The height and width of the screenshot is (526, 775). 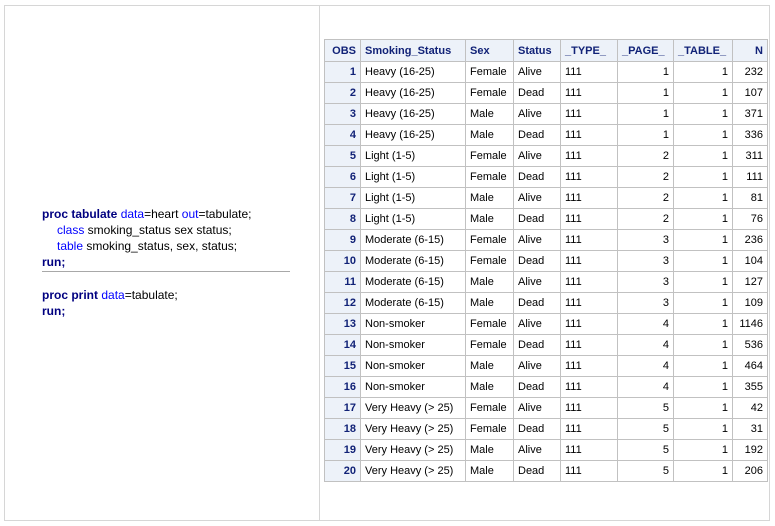 I want to click on cell-smoking-status: Light (1-5), so click(x=413, y=198).